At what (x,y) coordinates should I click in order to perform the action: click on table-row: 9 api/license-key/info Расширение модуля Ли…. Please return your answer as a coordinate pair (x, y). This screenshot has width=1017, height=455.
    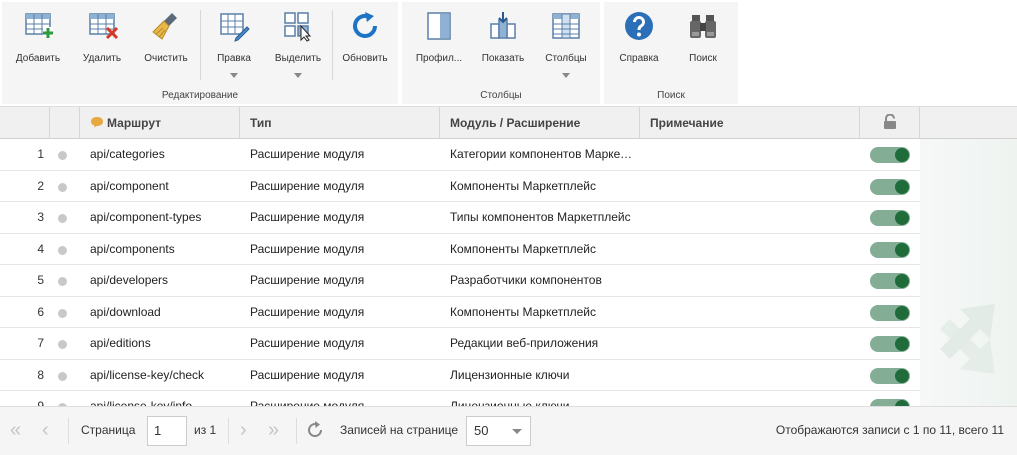
    Looking at the image, I should click on (460, 398).